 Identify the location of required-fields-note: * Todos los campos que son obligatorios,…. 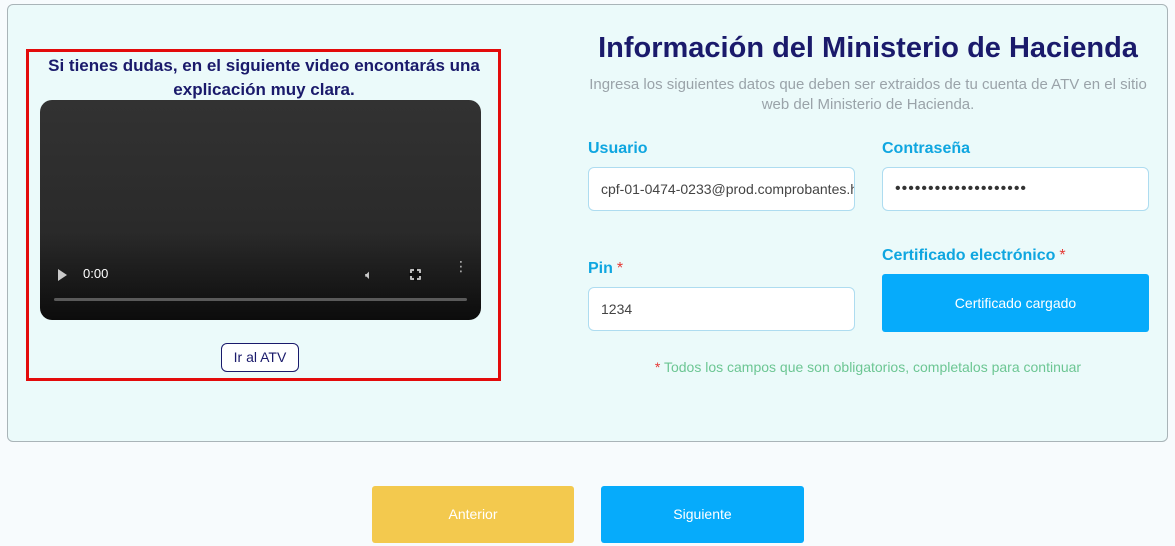
(868, 367).